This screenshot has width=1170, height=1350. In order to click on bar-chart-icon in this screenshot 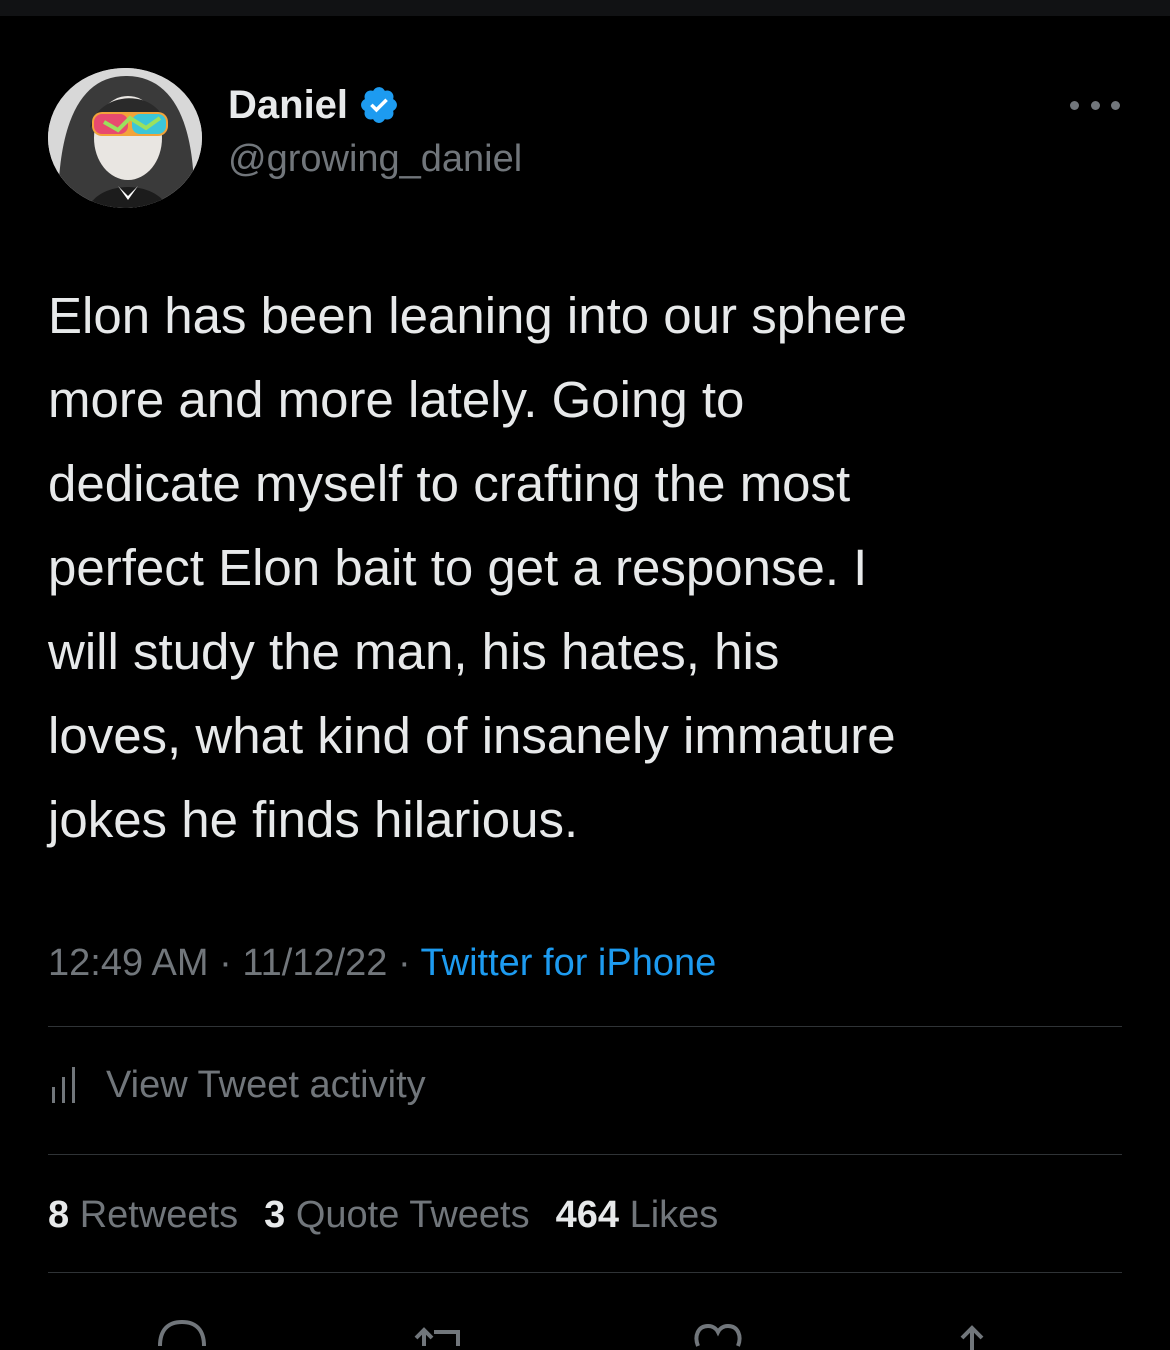, I will do `click(63, 1085)`.